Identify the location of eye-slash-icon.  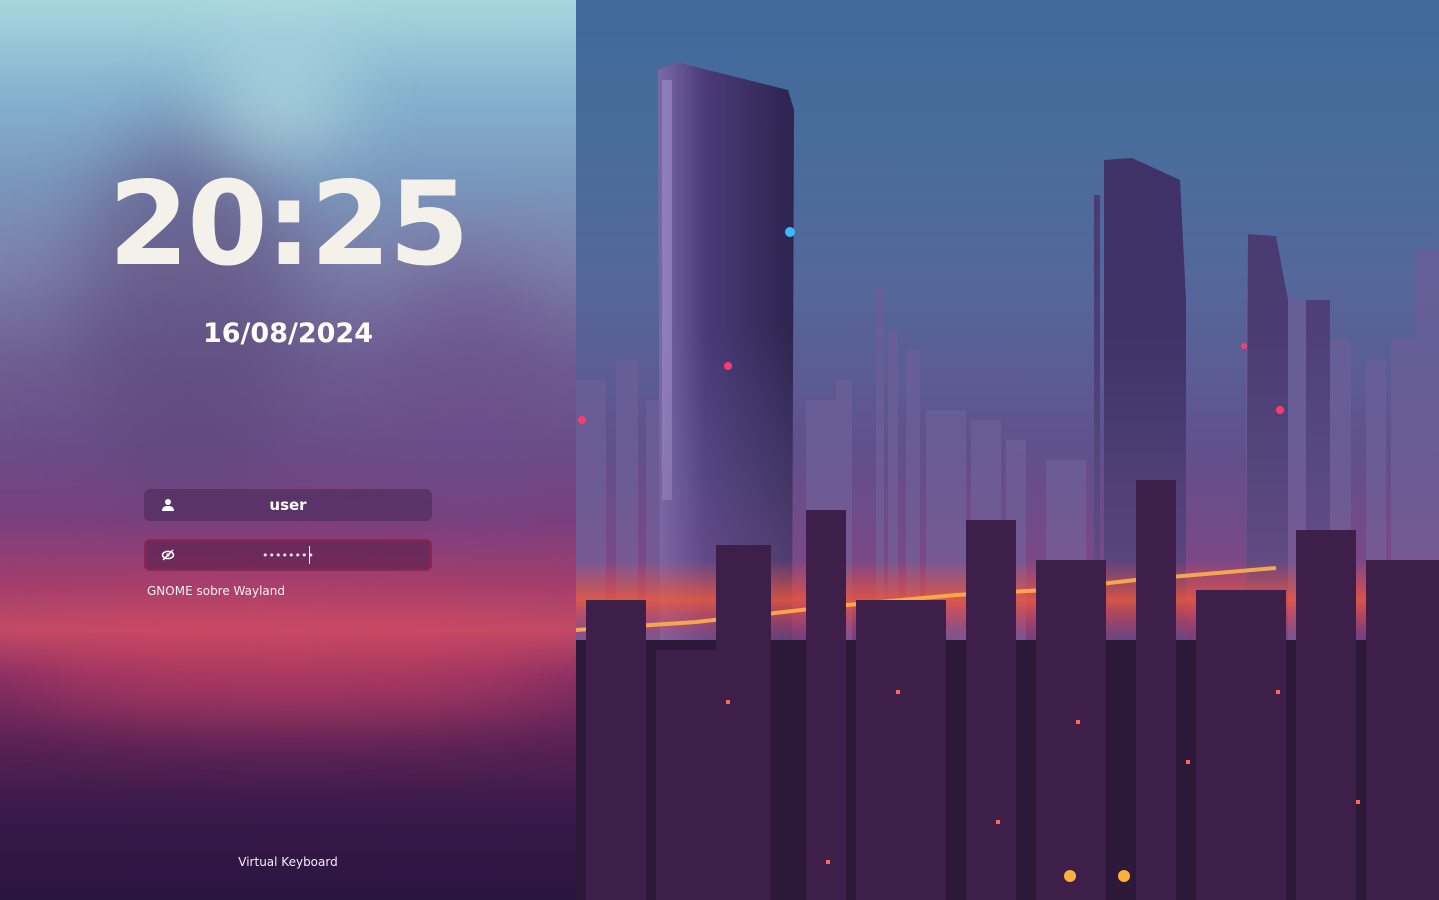
(168, 555).